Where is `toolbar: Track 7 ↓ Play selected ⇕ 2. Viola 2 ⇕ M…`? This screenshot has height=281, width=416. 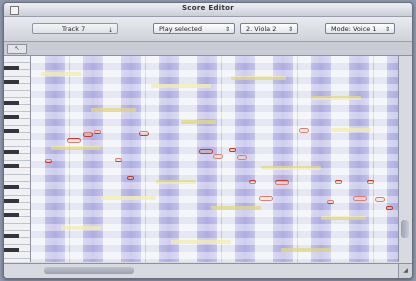
toolbar: Track 7 ↓ Play selected ⇕ 2. Viola 2 ⇕ M… is located at coordinates (208, 29).